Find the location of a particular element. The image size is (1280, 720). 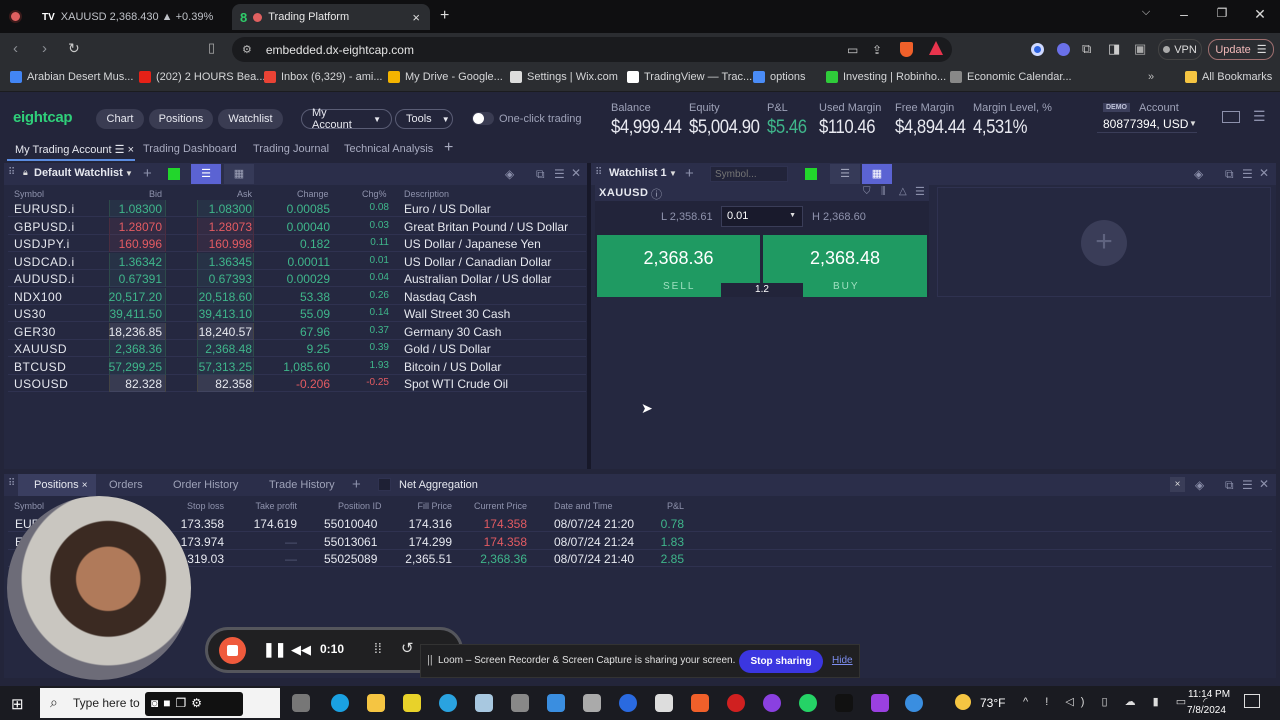

grid-view-button: ▦ is located at coordinates (877, 174).